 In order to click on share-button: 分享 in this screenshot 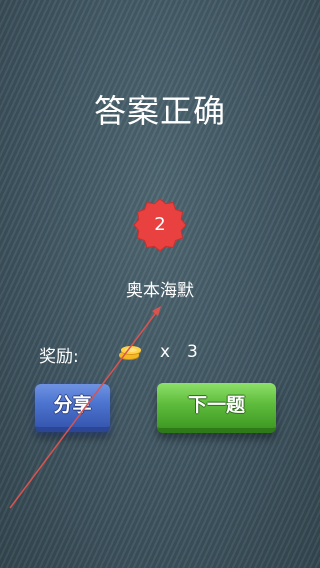, I will do `click(72, 408)`.